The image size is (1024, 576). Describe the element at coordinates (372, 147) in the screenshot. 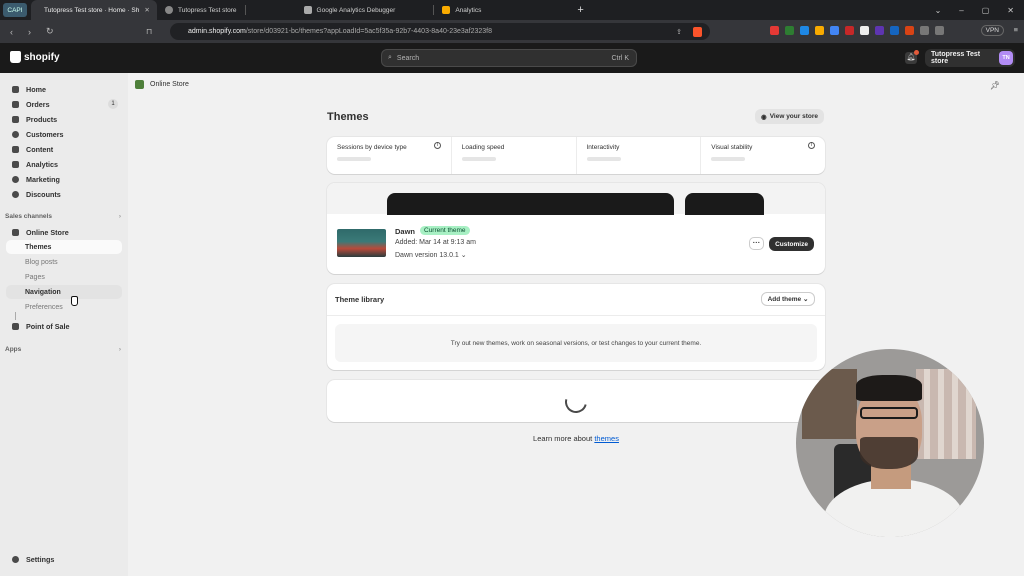

I see `metric-label: Sessions by device type` at that location.